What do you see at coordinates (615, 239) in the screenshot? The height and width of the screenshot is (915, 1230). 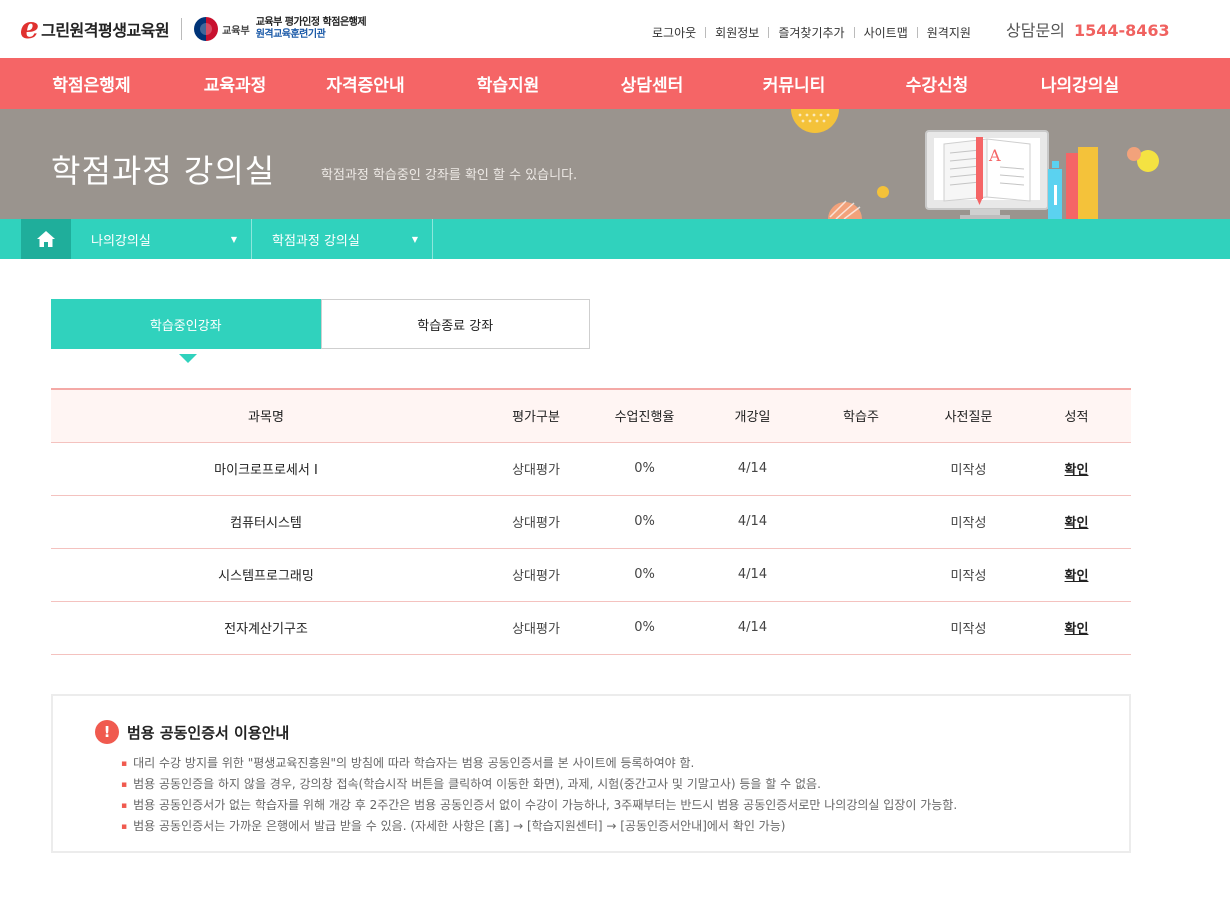 I see `location-bar: 나의강의실 ▼ 학점과정 강의실 ▼` at bounding box center [615, 239].